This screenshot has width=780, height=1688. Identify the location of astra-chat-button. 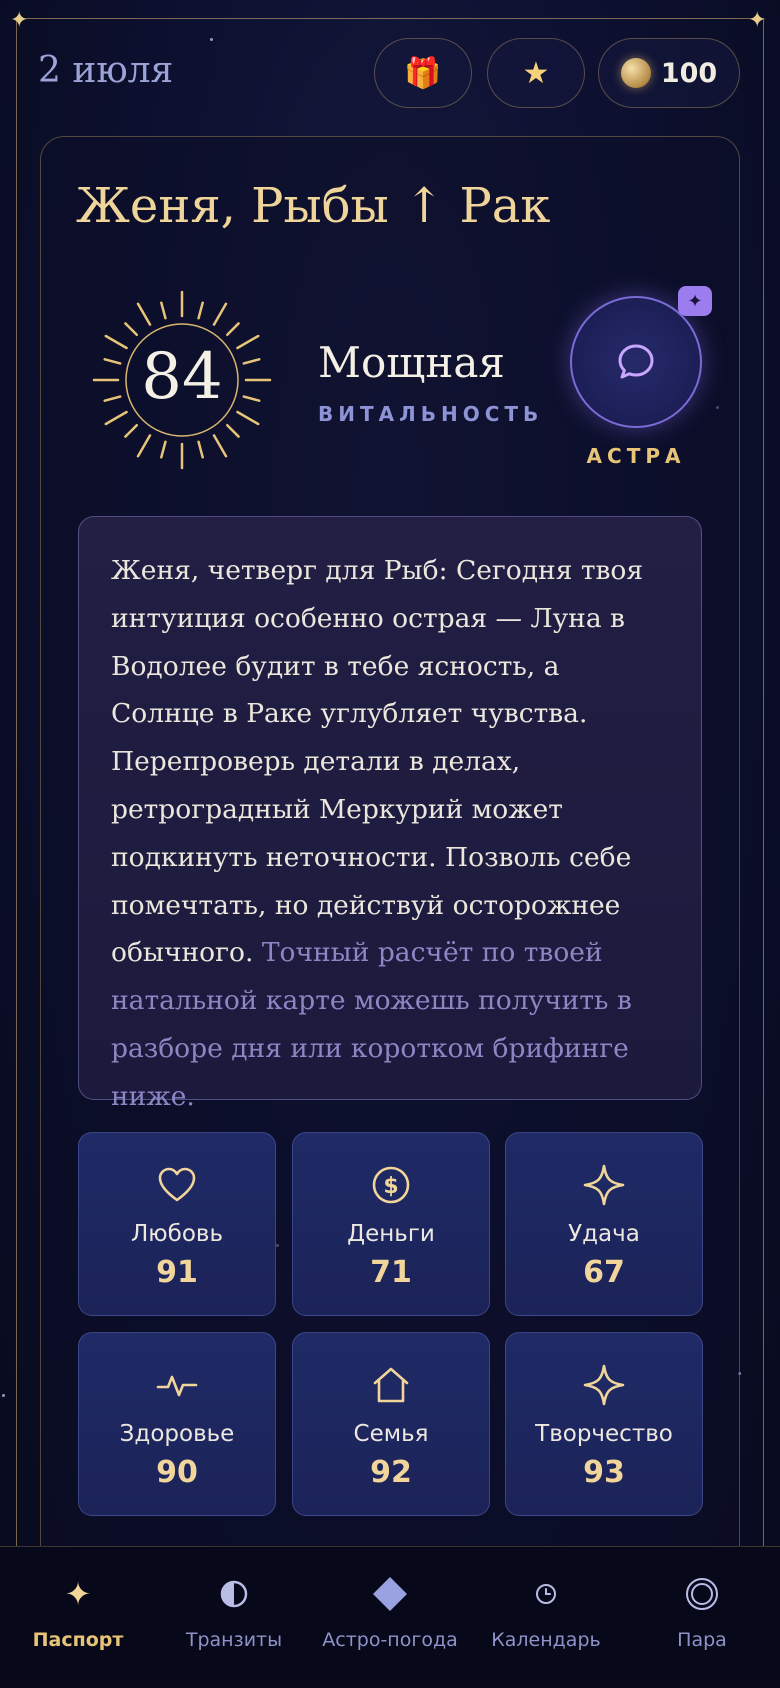
(636, 362).